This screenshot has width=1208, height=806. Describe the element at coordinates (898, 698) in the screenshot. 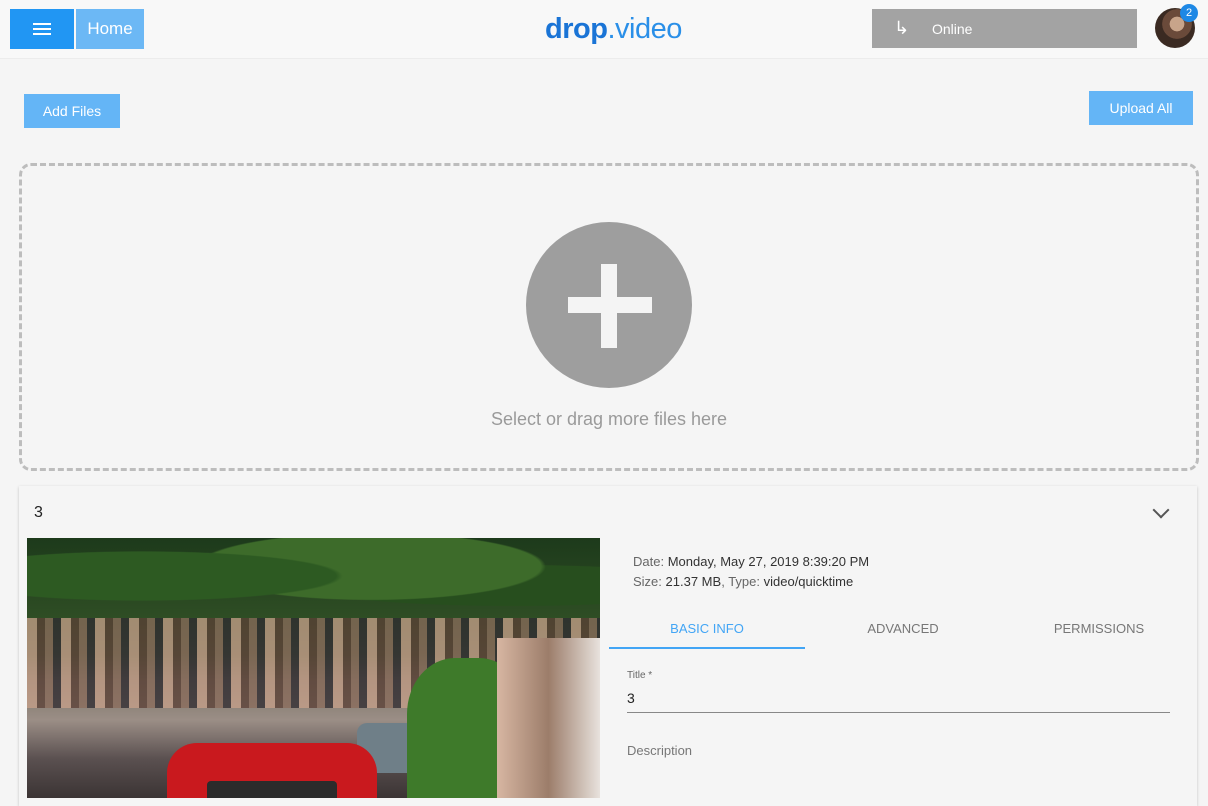

I see `title-field` at that location.